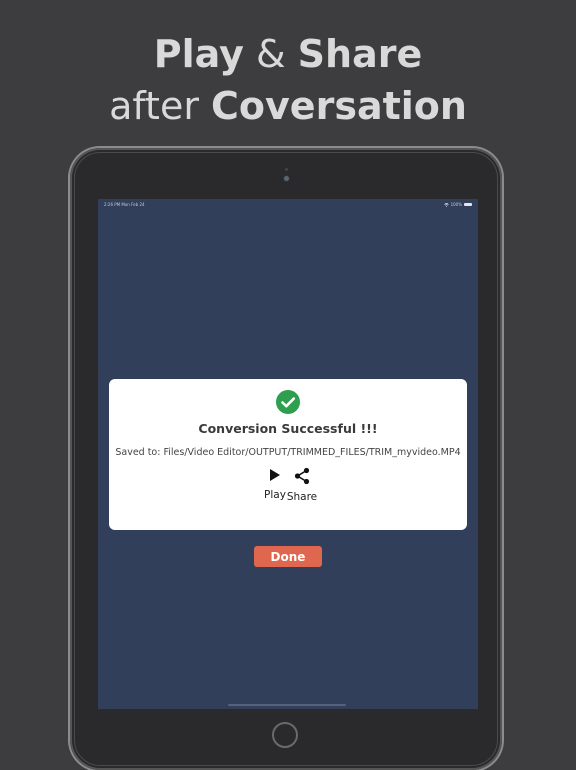  I want to click on battery-icon, so click(468, 204).